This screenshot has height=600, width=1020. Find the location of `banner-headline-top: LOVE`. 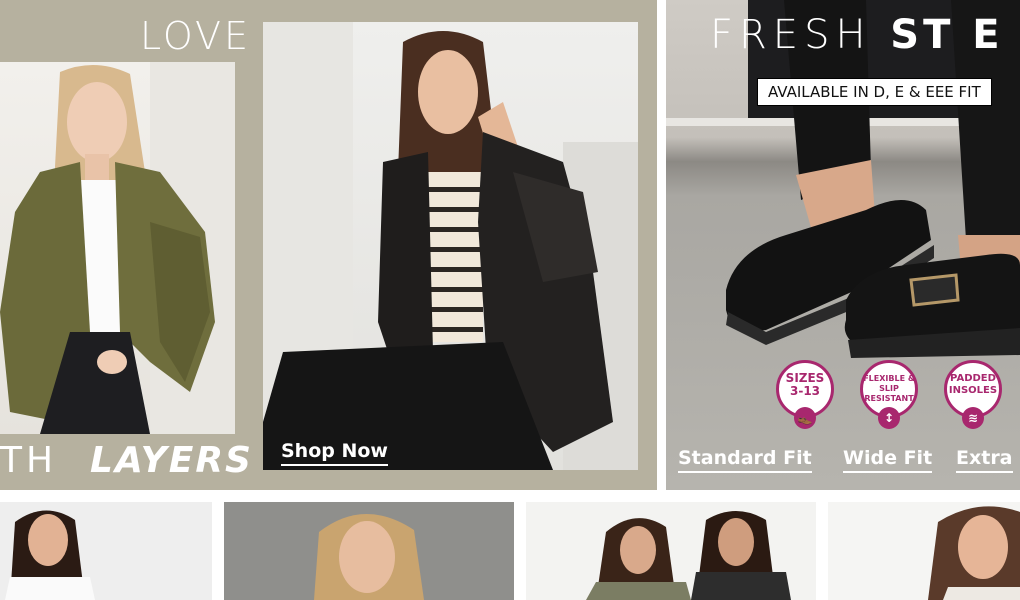

banner-headline-top: LOVE is located at coordinates (196, 36).